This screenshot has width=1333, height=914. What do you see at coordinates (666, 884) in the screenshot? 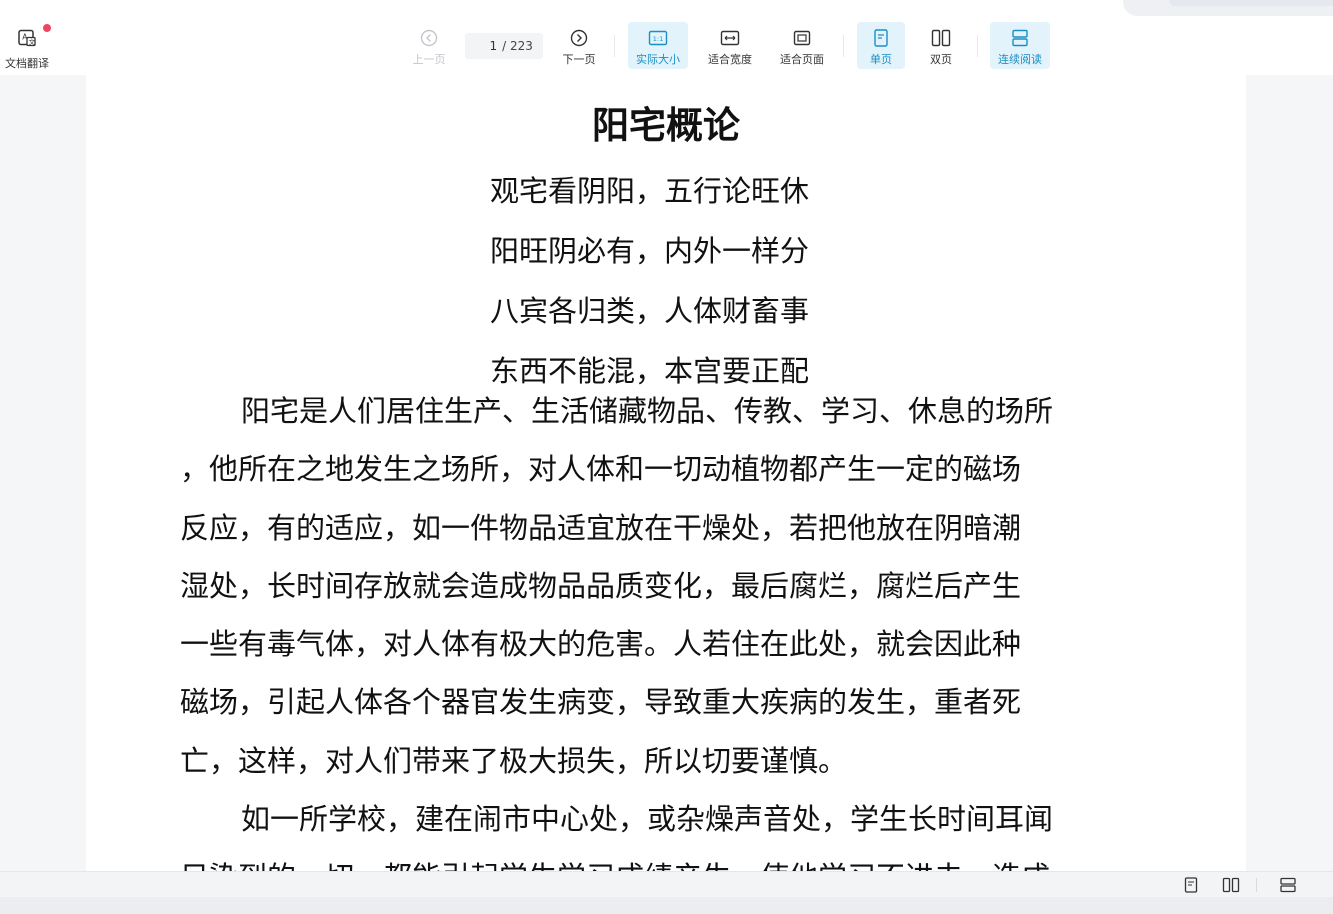
I see `status-bar` at bounding box center [666, 884].